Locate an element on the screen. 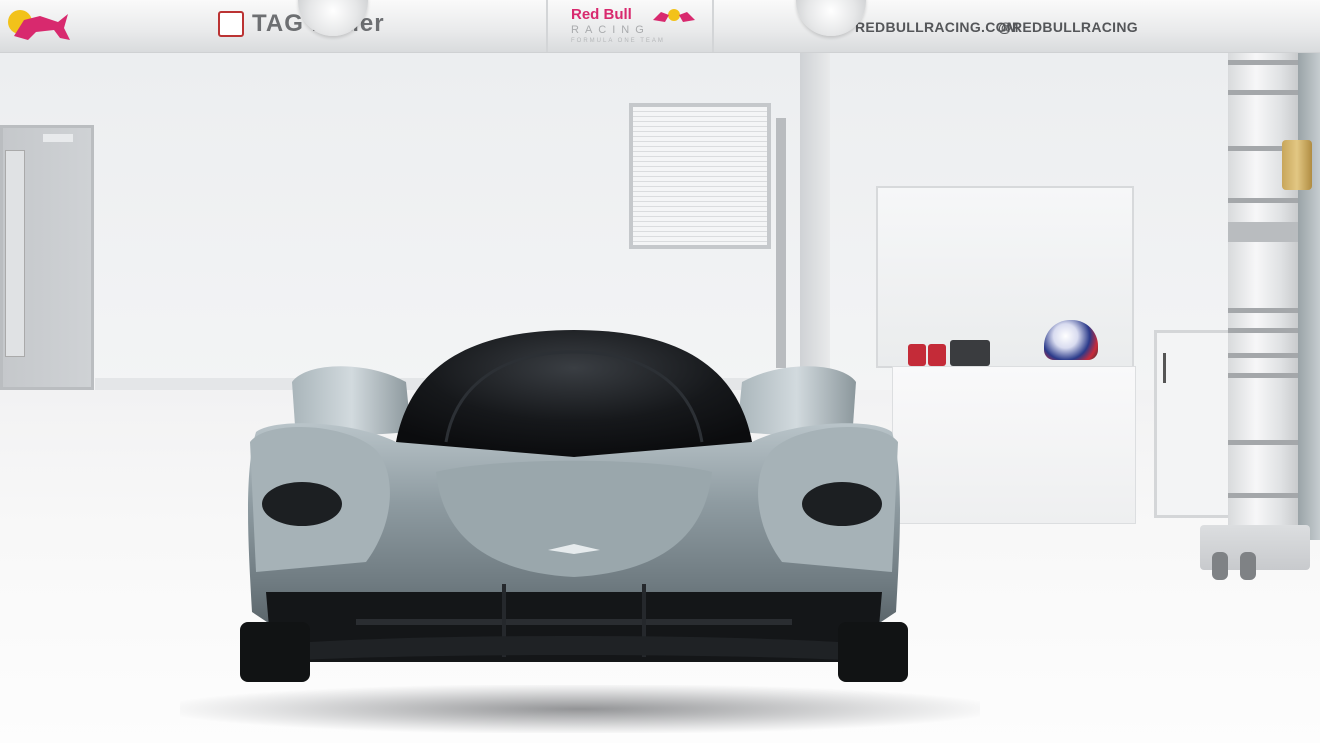  display-case-base is located at coordinates (1014, 445).